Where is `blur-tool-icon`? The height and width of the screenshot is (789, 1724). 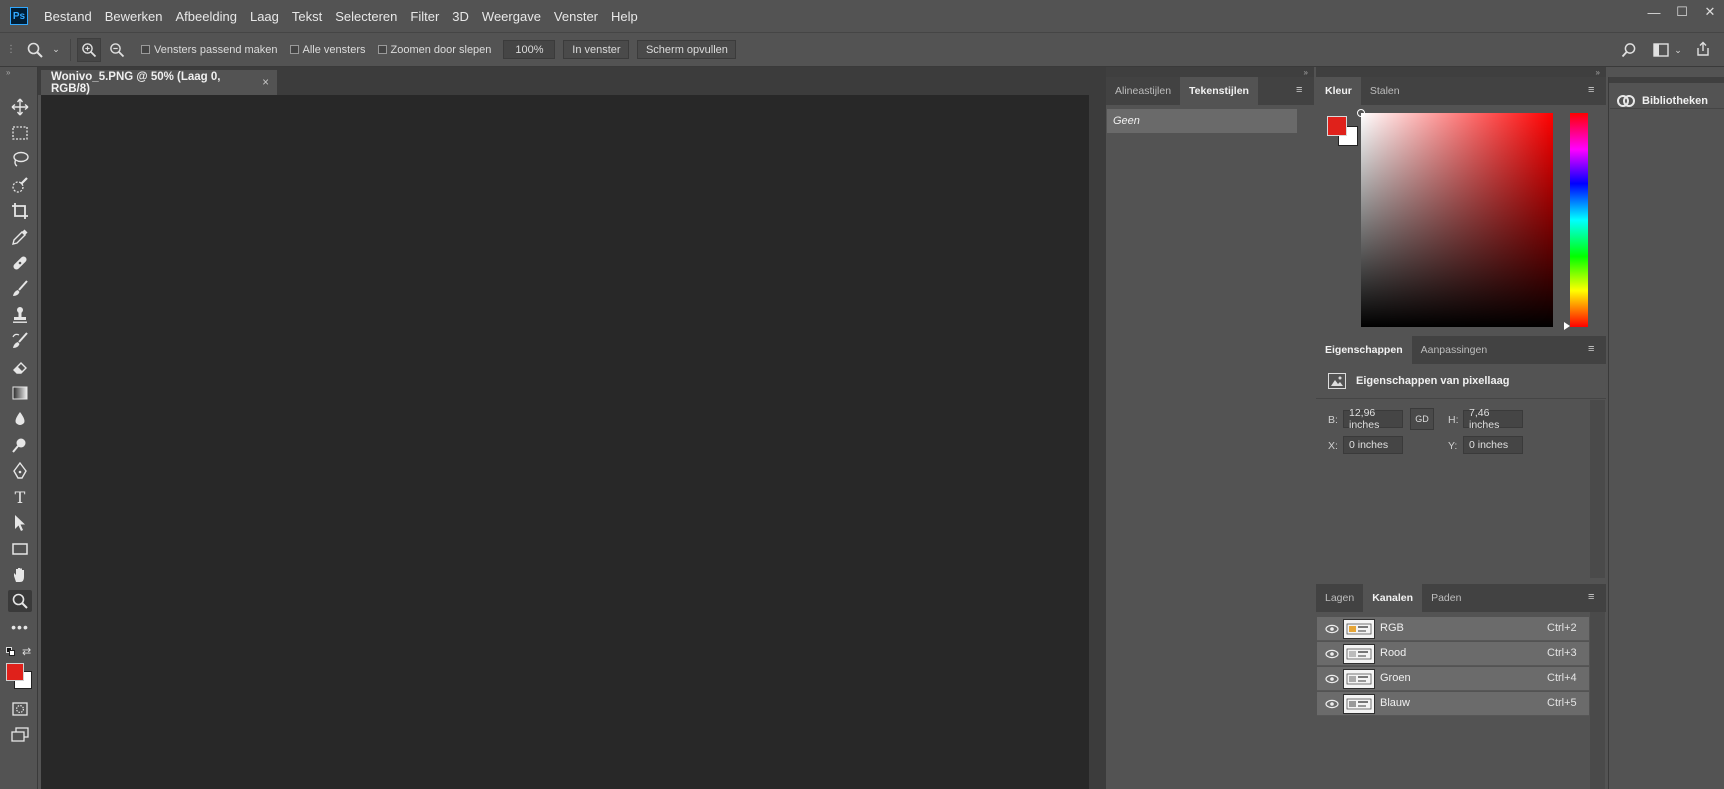 blur-tool-icon is located at coordinates (20, 419).